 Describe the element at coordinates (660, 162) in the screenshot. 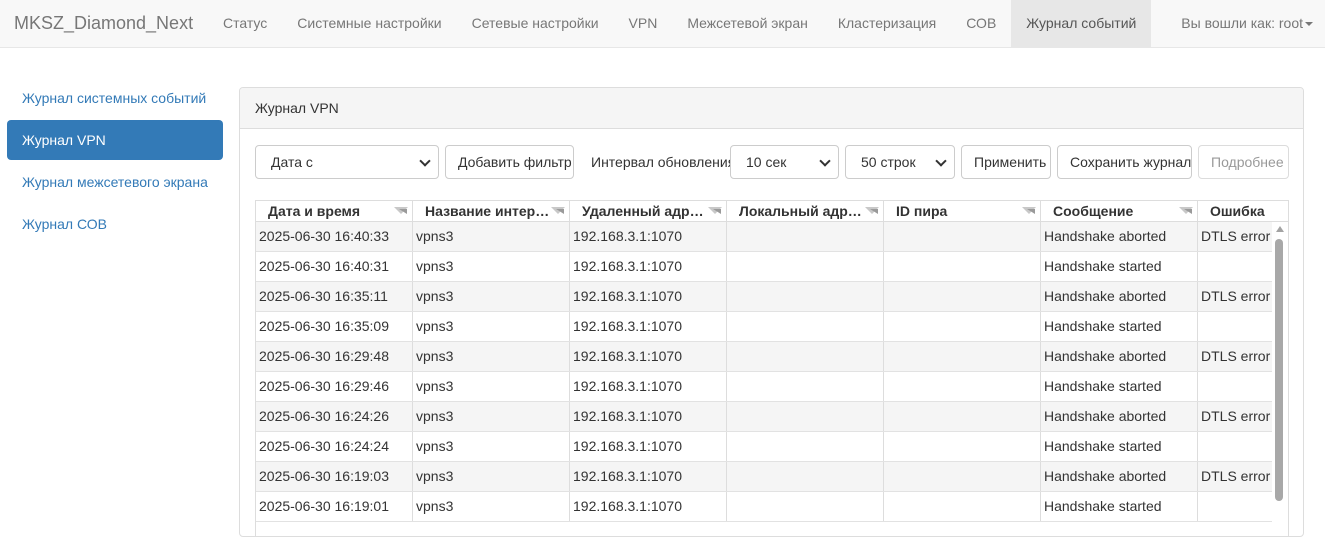

I see `refresh-interval-label: Интервал обновления` at that location.